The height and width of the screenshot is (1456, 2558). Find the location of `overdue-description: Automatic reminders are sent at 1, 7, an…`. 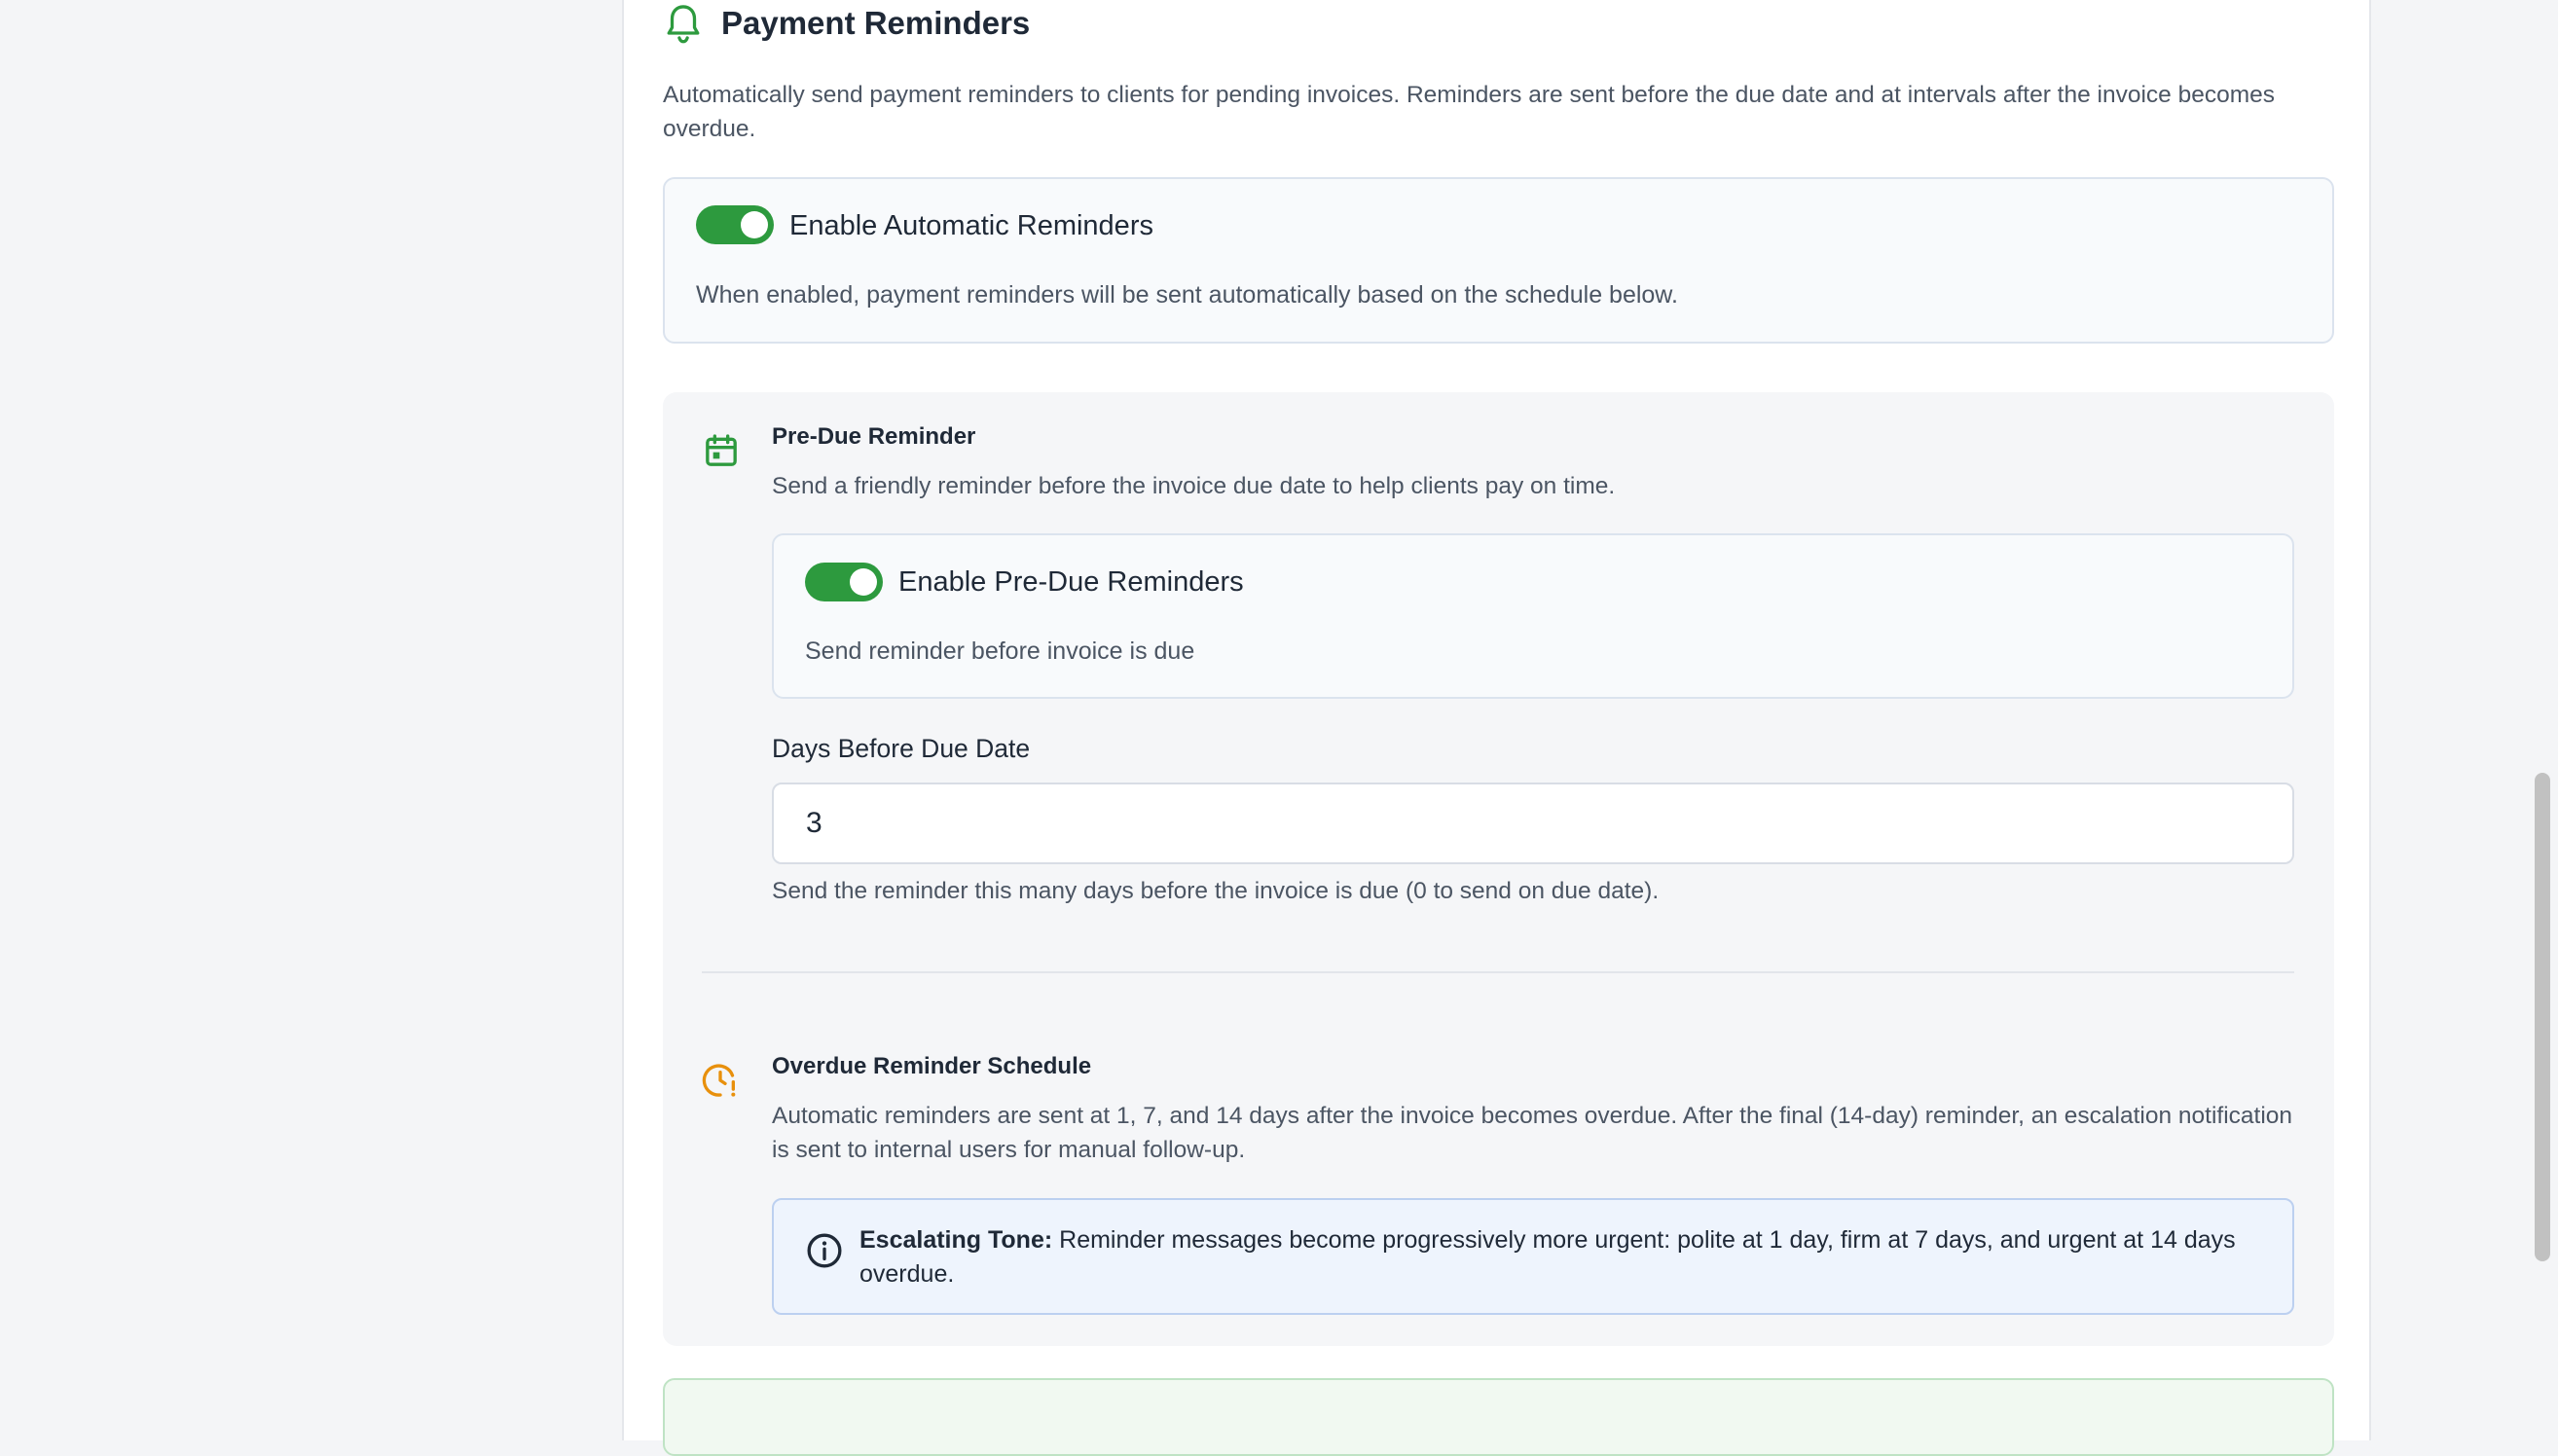

overdue-description: Automatic reminders are sent at 1, 7, an… is located at coordinates (1532, 1133).